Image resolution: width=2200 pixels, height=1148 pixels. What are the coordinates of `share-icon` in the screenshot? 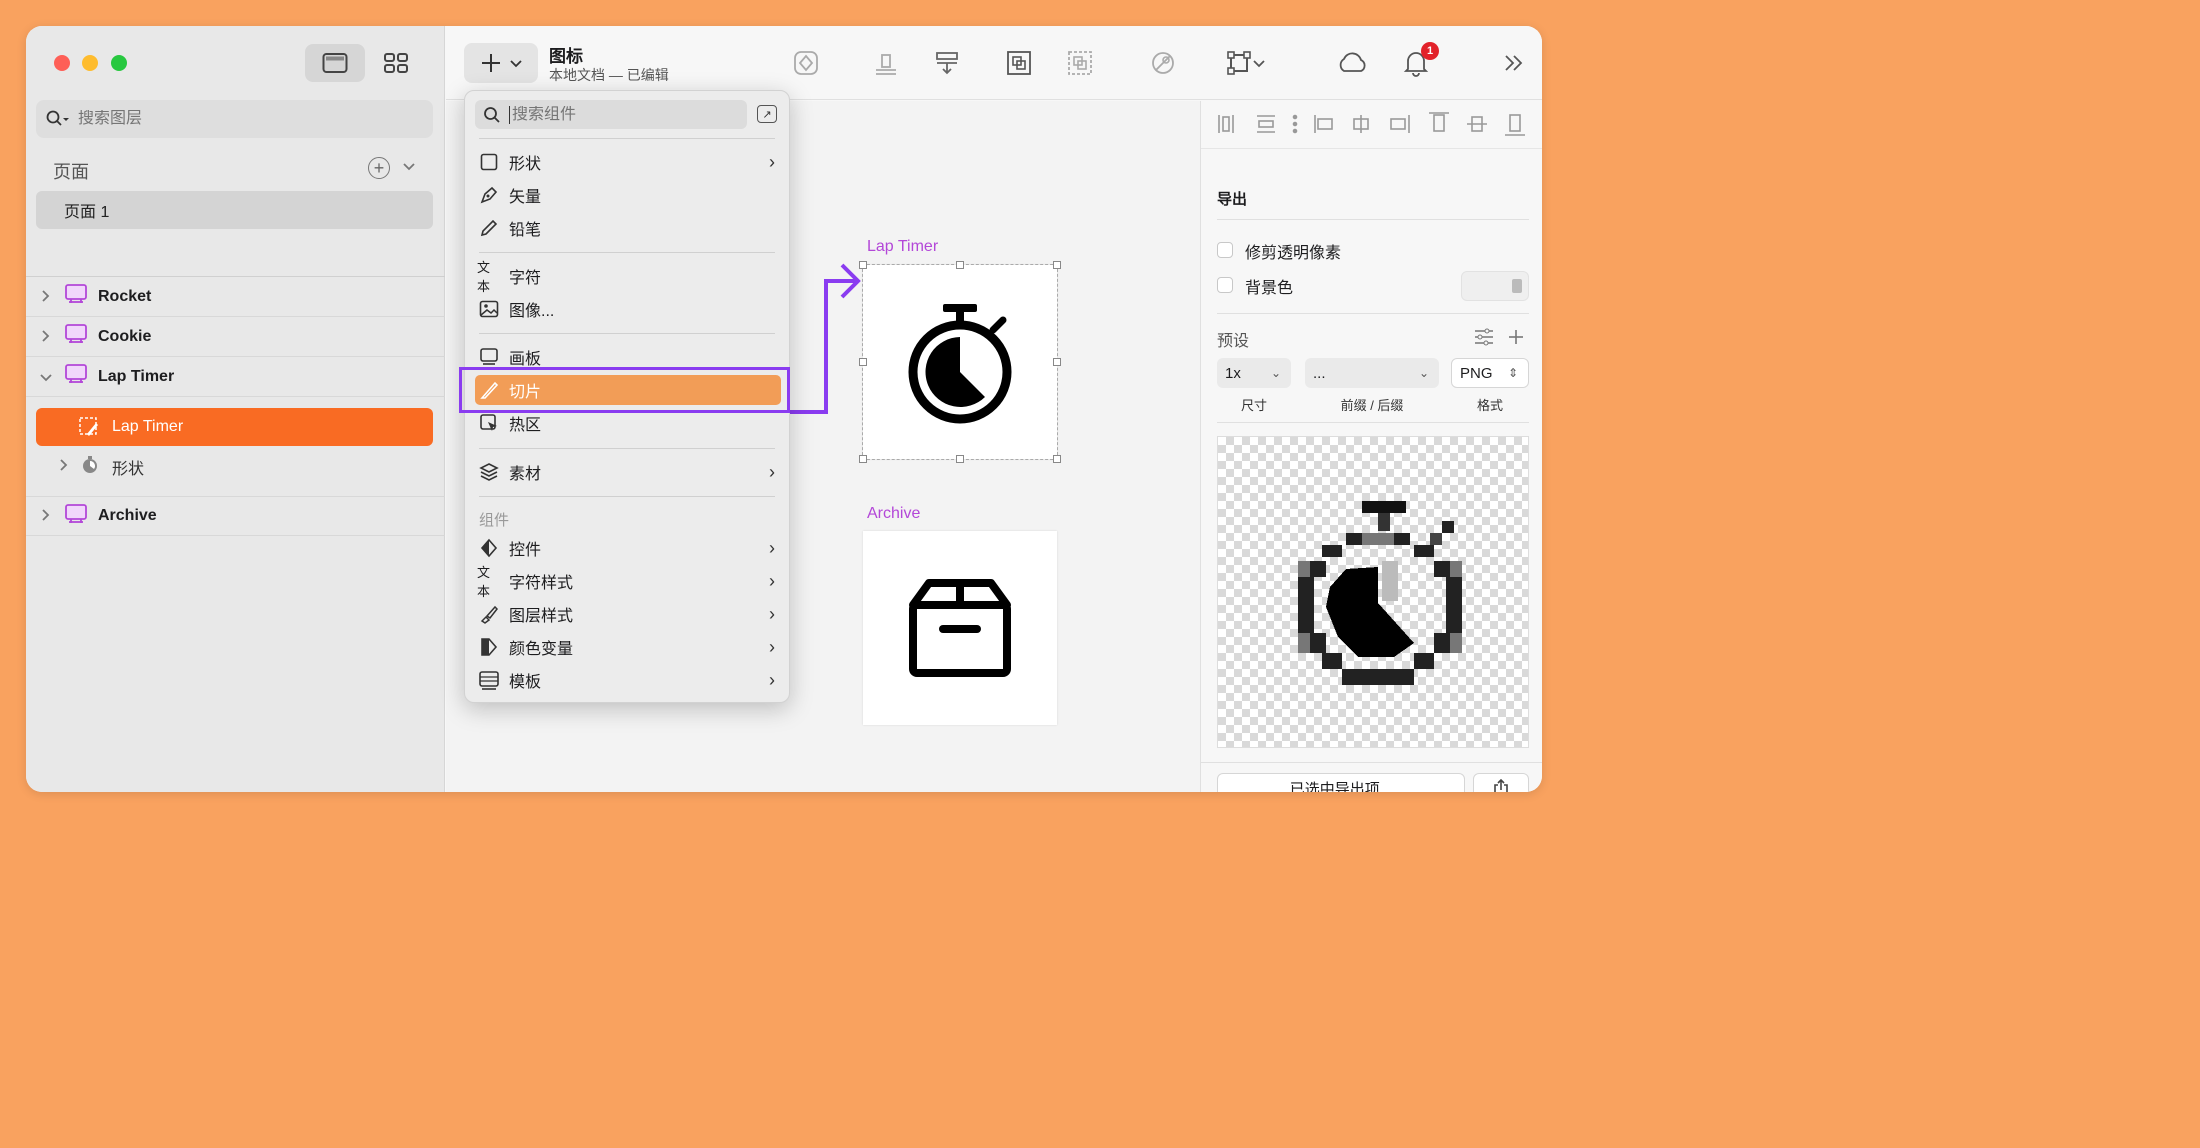 It's located at (1501, 785).